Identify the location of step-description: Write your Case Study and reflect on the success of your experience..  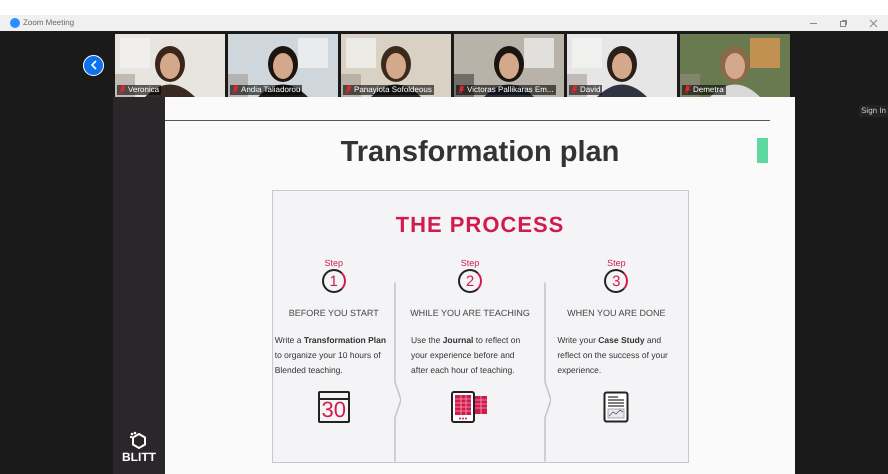
(613, 355).